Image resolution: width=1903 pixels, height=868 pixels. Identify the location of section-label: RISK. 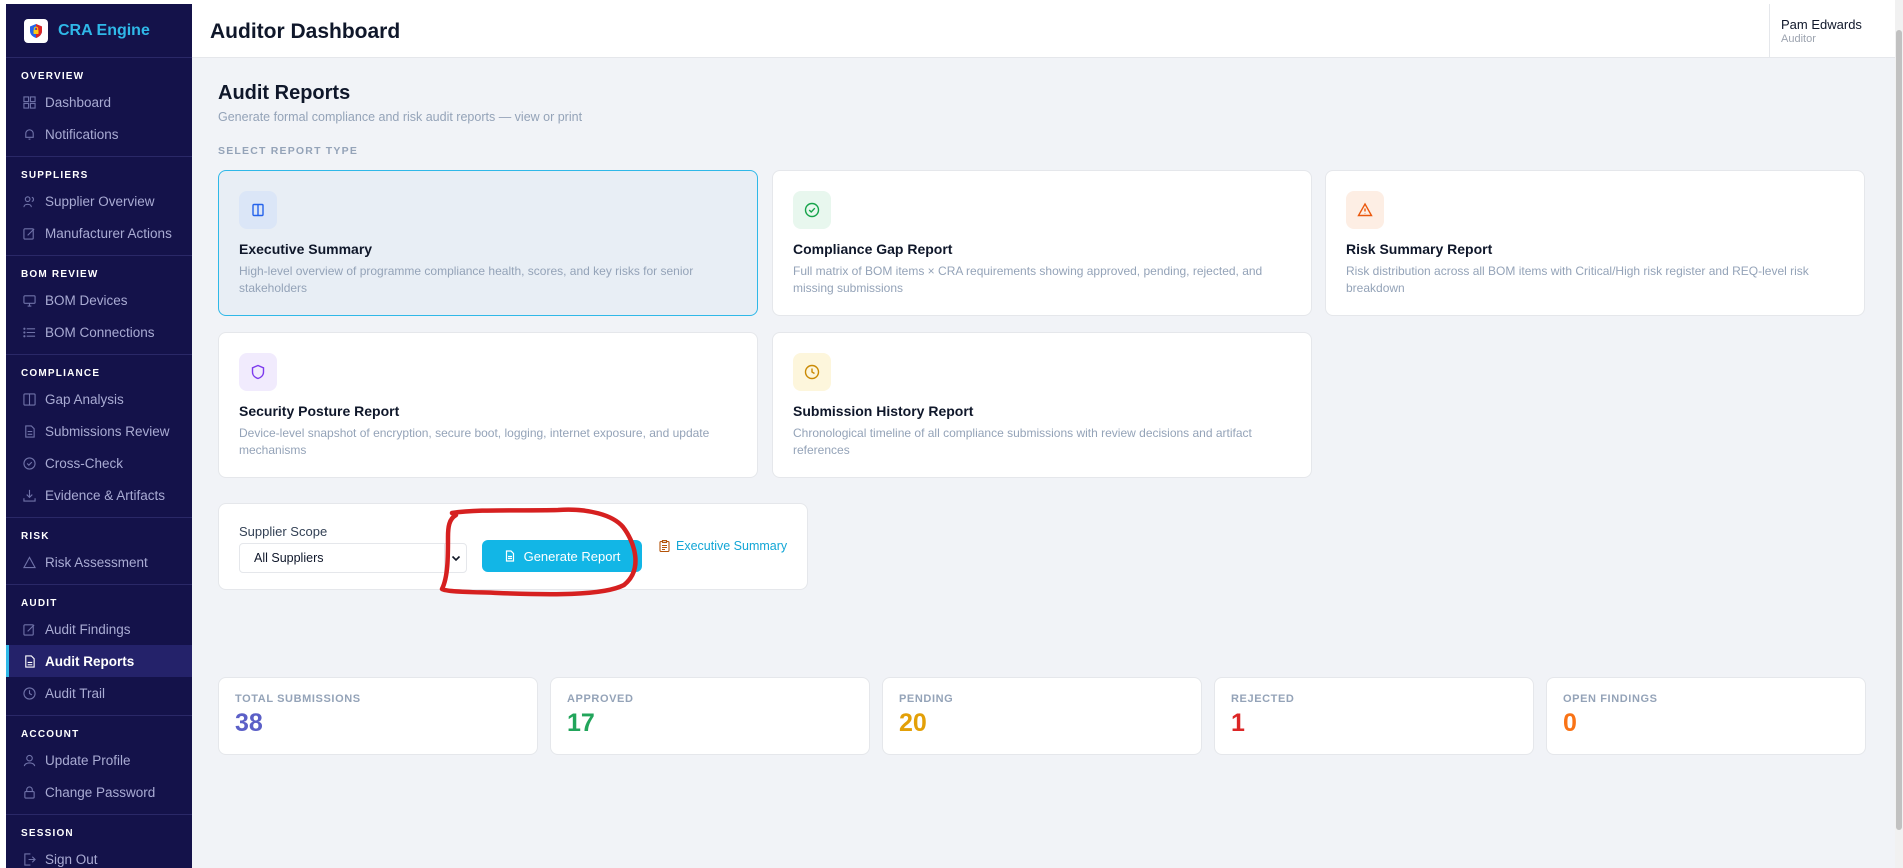
(35, 536).